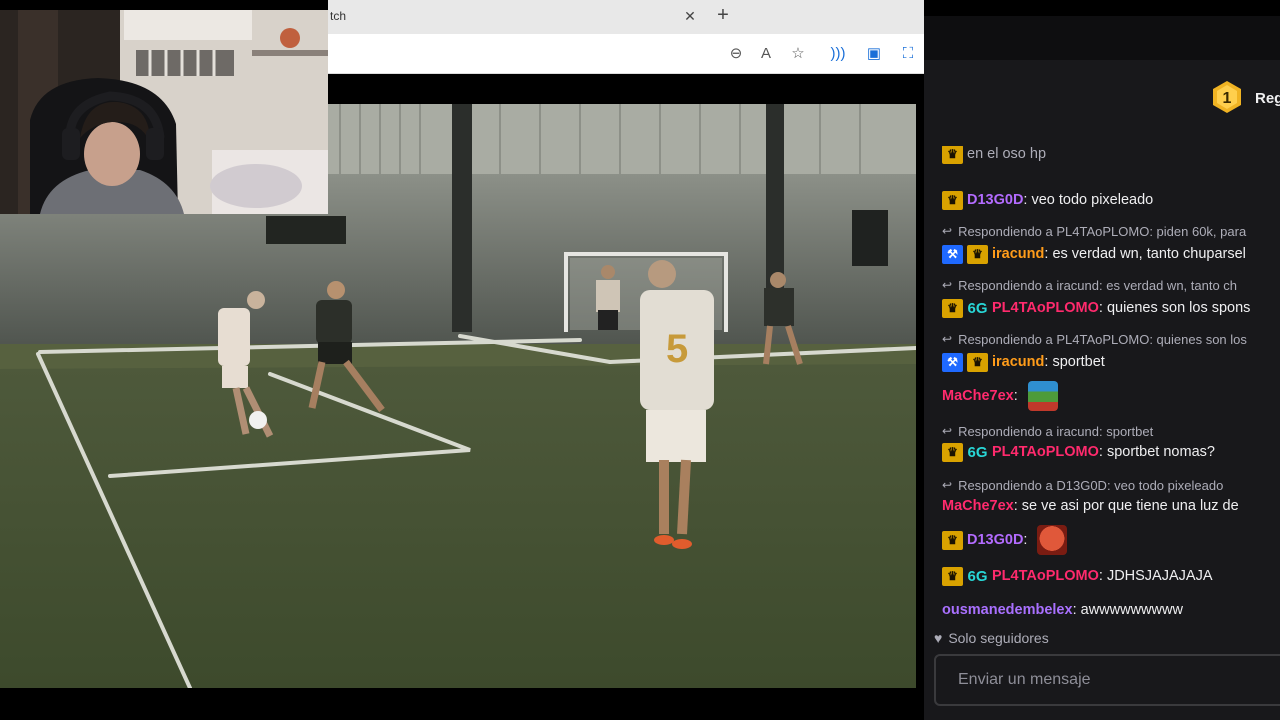 The width and height of the screenshot is (1280, 720). What do you see at coordinates (1078, 362) in the screenshot?
I see `message-text: sportbet` at bounding box center [1078, 362].